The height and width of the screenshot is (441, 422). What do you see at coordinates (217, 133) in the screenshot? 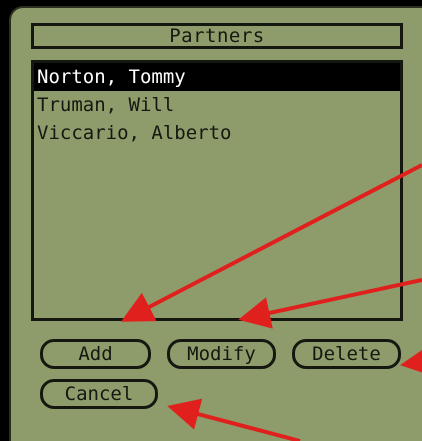
I see `list-item: Viccario, Alberto` at bounding box center [217, 133].